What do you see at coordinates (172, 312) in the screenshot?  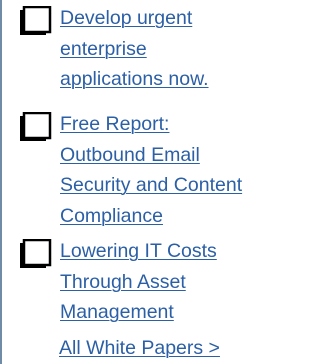 I see `link-line: Management` at bounding box center [172, 312].